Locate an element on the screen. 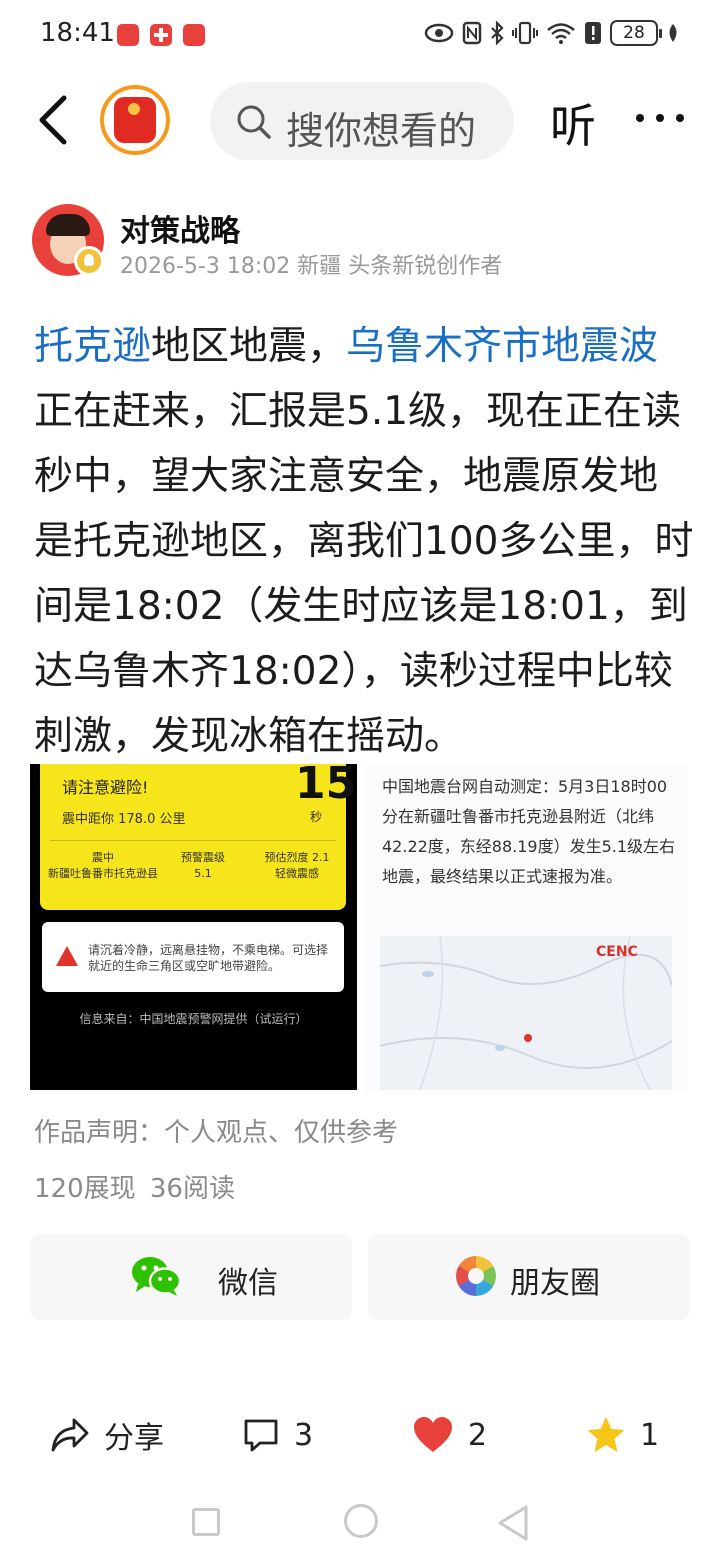 The width and height of the screenshot is (720, 1560). more-options-icon is located at coordinates (660, 121).